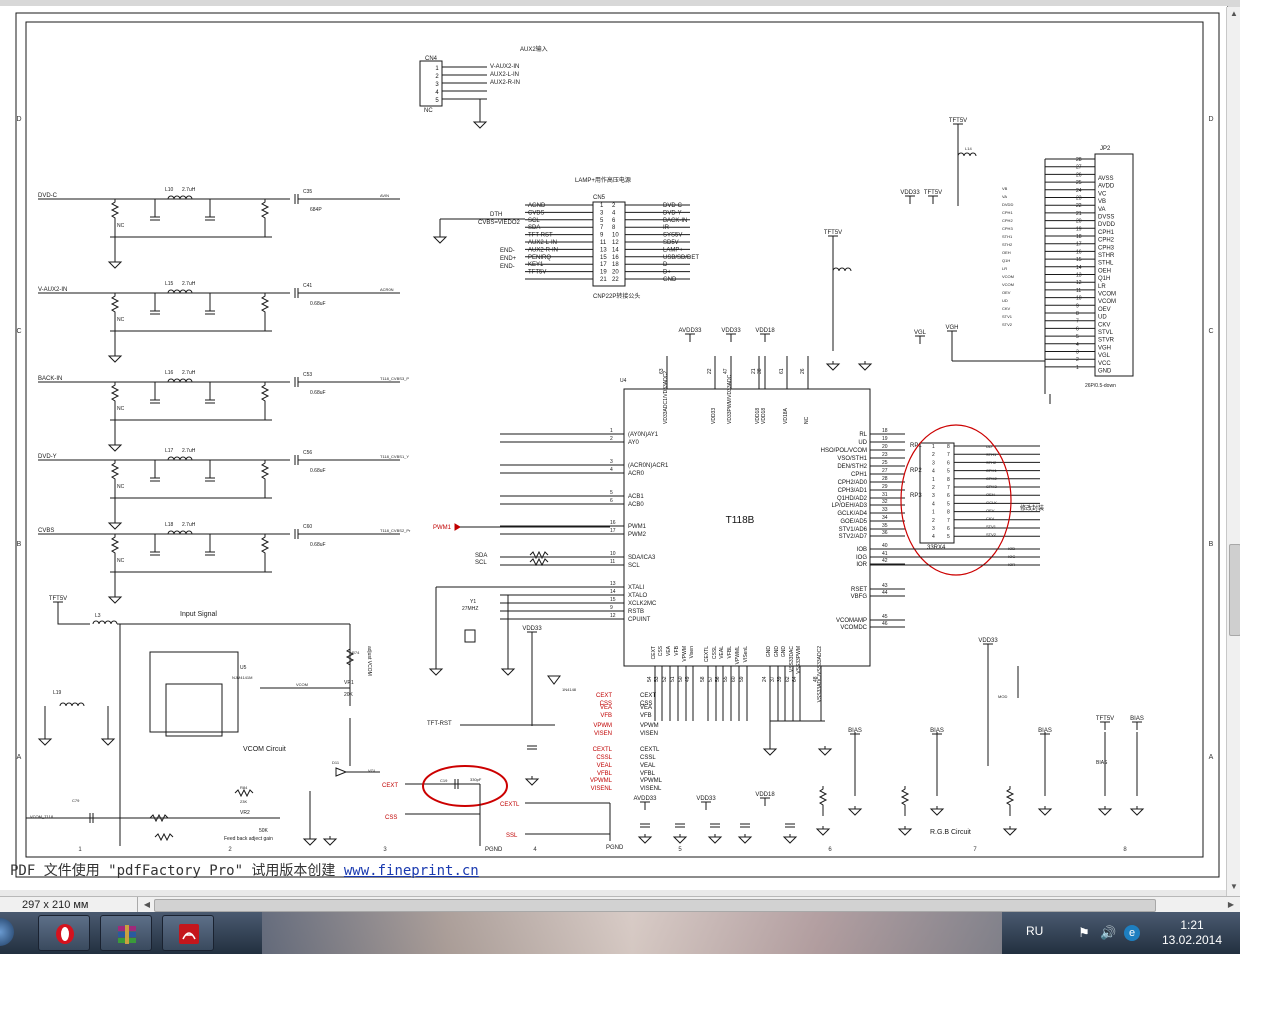  What do you see at coordinates (318, 545) in the screenshot?
I see `cap-value: 0.68uF` at bounding box center [318, 545].